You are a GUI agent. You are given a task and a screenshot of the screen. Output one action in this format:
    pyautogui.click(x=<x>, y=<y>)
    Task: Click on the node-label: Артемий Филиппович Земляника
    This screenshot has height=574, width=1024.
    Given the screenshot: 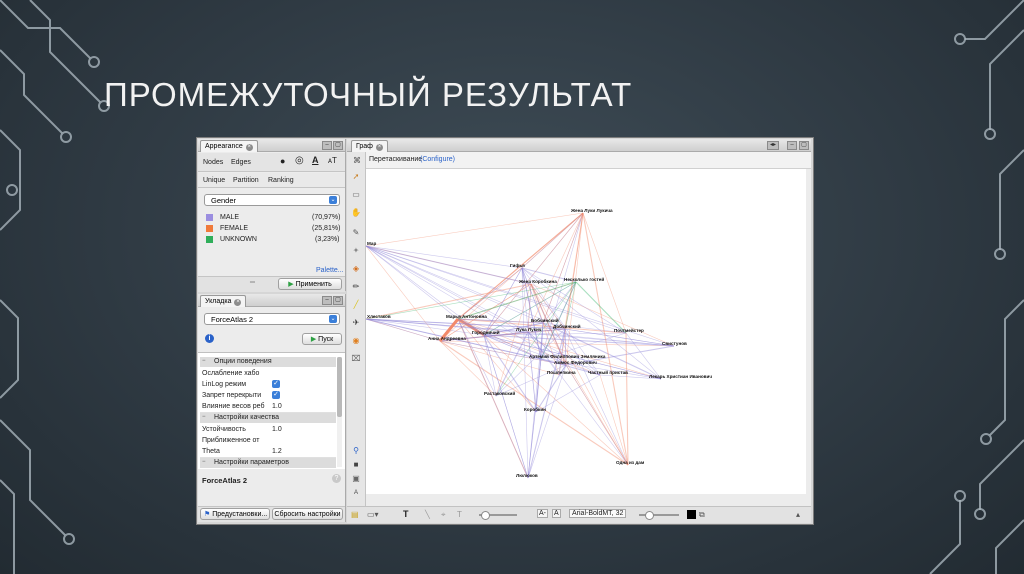 What is the action you would take?
    pyautogui.click(x=567, y=356)
    